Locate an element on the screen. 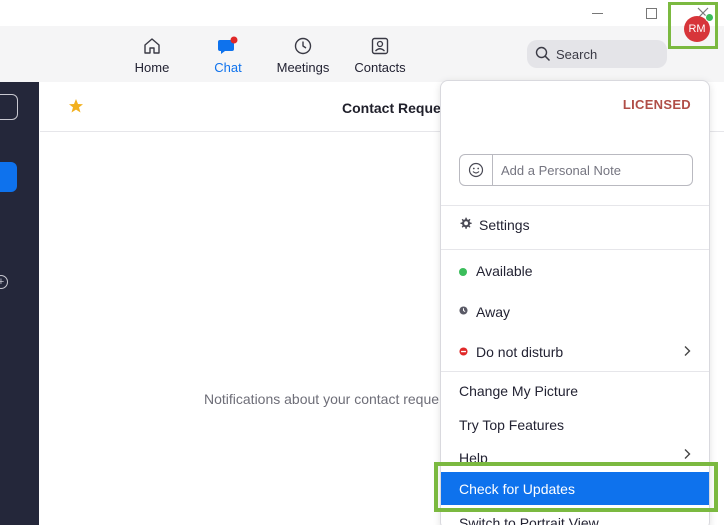 The height and width of the screenshot is (525, 724). clock-icon is located at coordinates (303, 46).